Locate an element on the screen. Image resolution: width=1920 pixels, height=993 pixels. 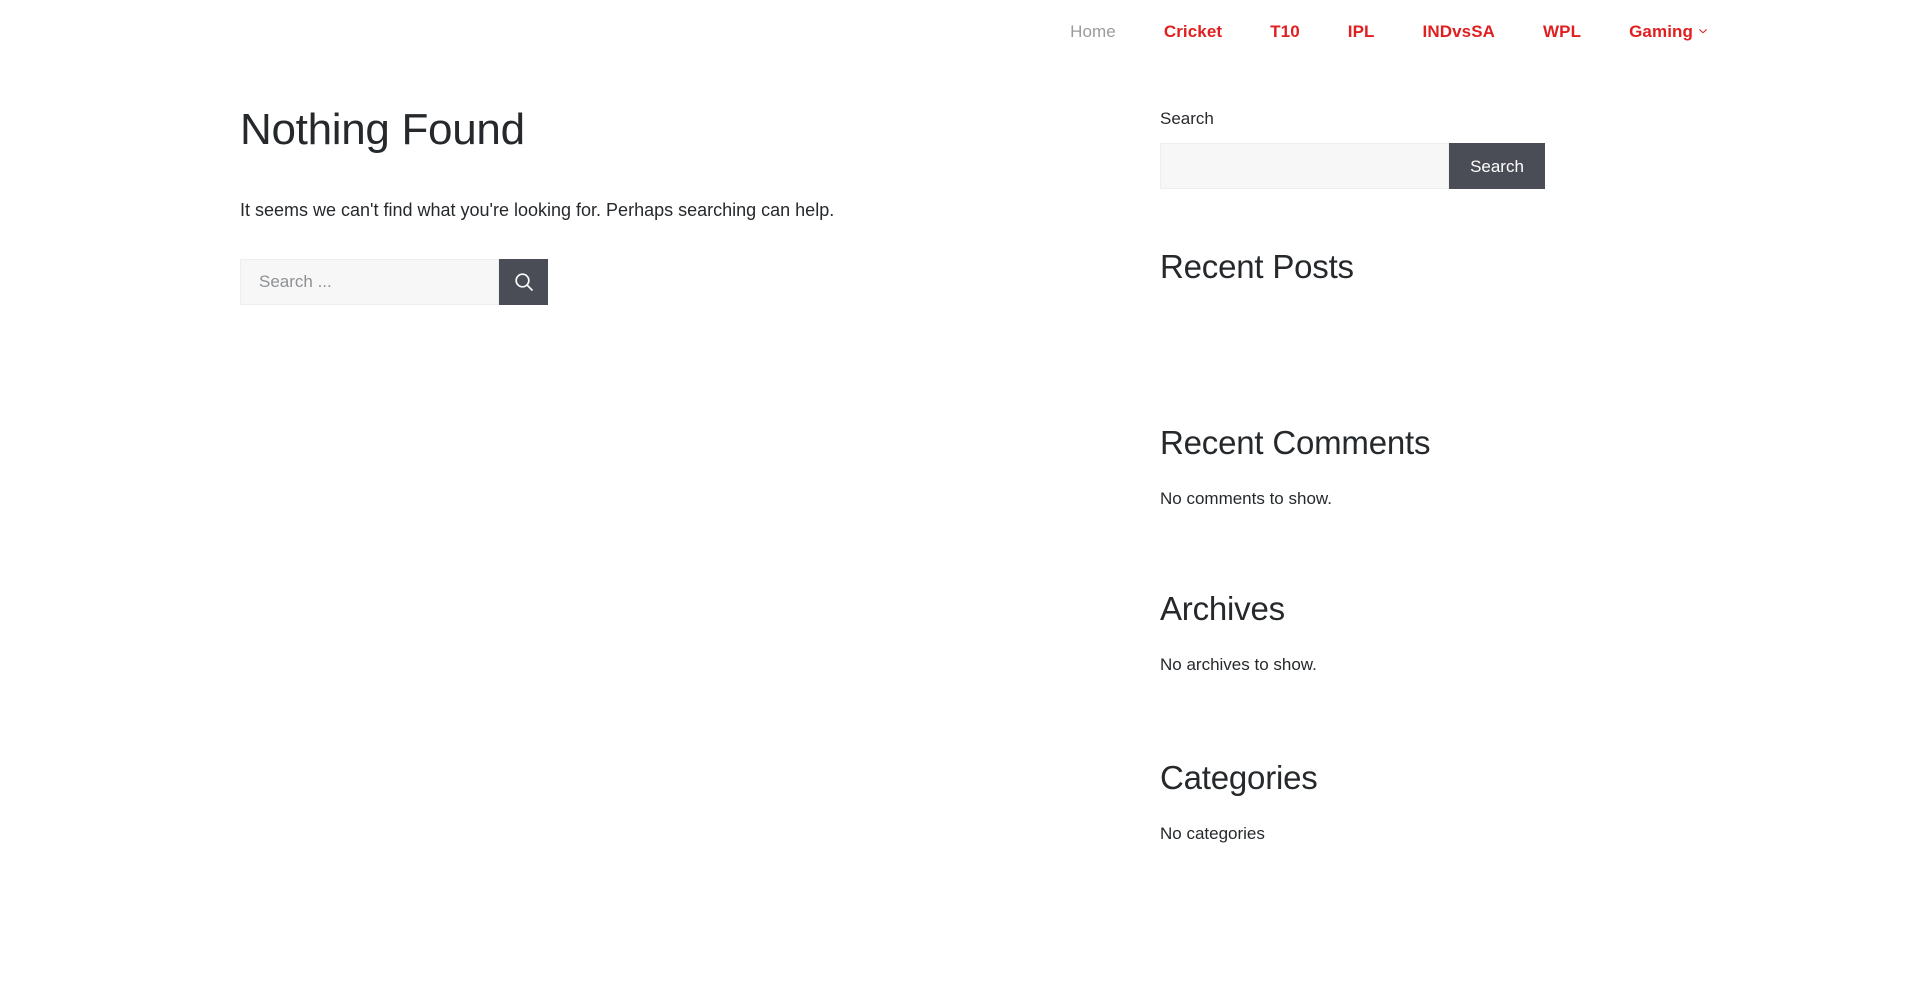
site-header: Home Cricket T10 IPL INDvsSA WPL Gaming is located at coordinates (960, 31).